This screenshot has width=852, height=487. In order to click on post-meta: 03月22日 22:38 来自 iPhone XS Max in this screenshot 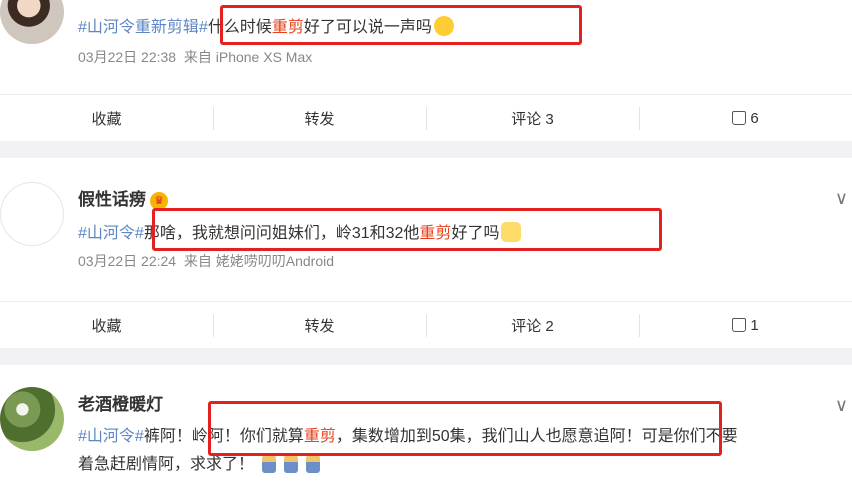, I will do `click(195, 57)`.